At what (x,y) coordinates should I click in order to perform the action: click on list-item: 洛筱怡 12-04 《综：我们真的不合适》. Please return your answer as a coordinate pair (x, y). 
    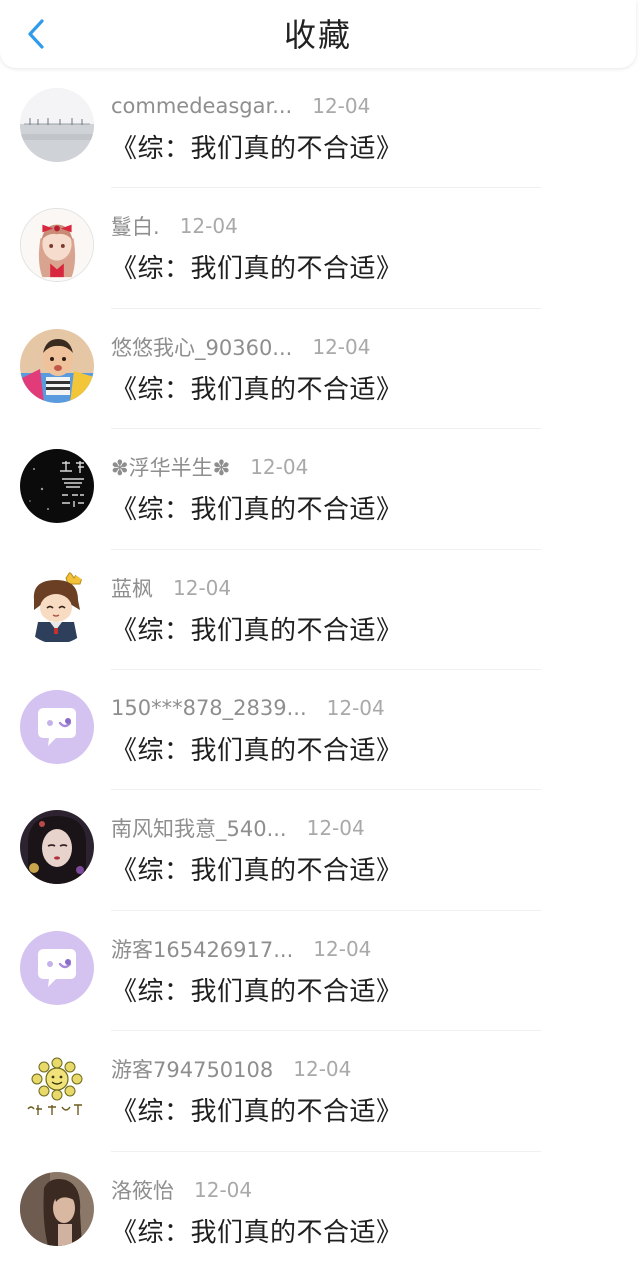
    Looking at the image, I should click on (320, 1212).